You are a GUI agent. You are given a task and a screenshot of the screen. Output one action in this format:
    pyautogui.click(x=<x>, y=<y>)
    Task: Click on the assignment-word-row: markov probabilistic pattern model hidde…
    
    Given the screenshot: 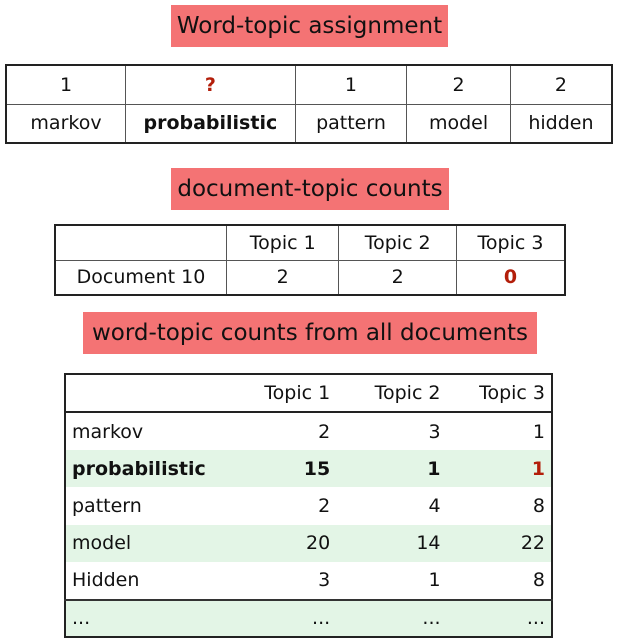 What is the action you would take?
    pyautogui.click(x=309, y=123)
    